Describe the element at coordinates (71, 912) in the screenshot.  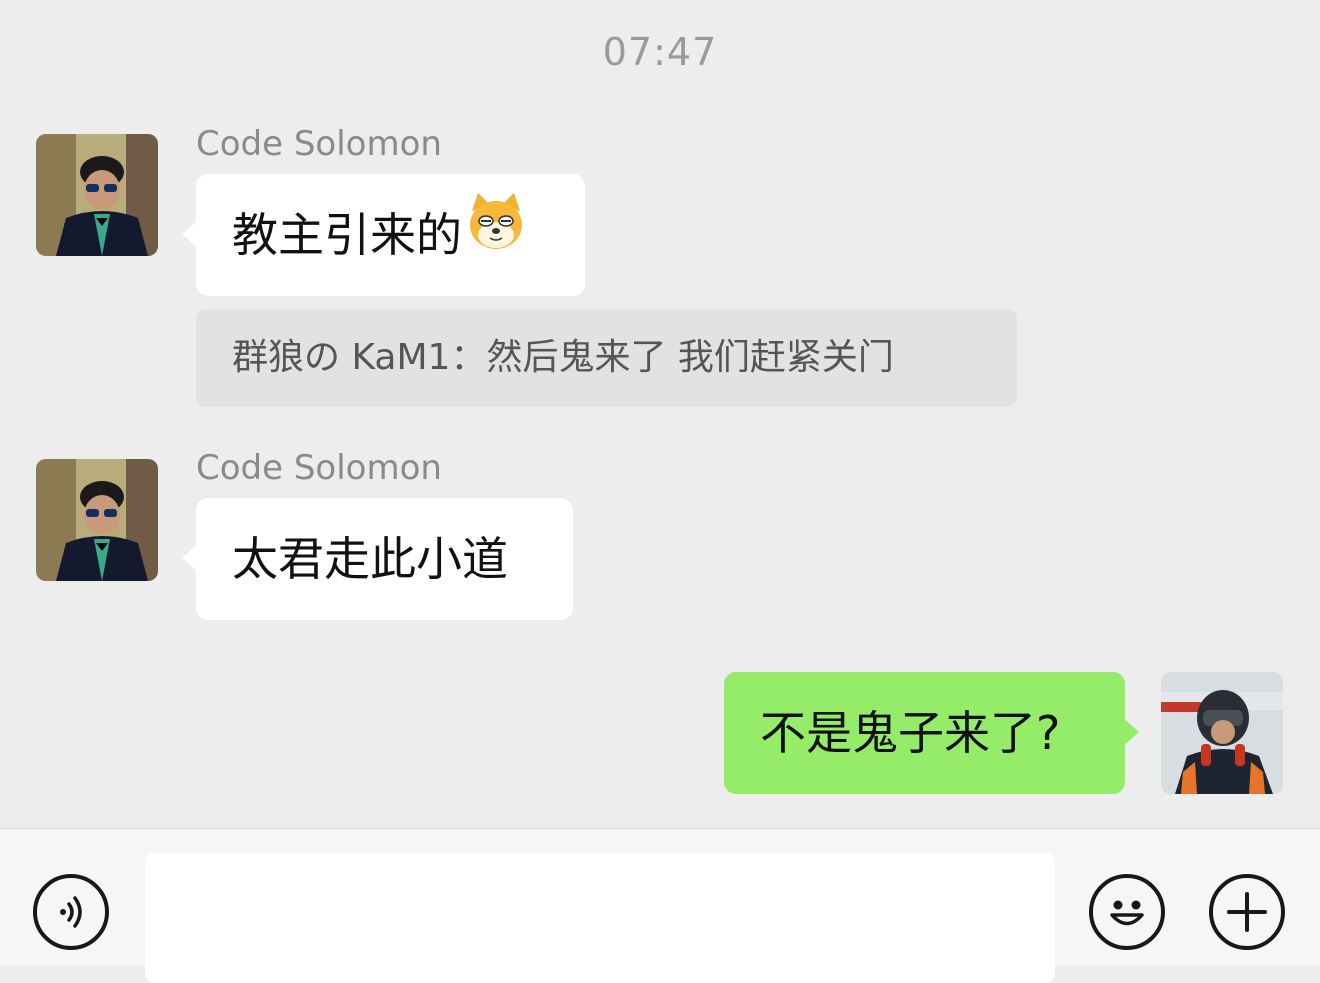
I see `voice-icon` at that location.